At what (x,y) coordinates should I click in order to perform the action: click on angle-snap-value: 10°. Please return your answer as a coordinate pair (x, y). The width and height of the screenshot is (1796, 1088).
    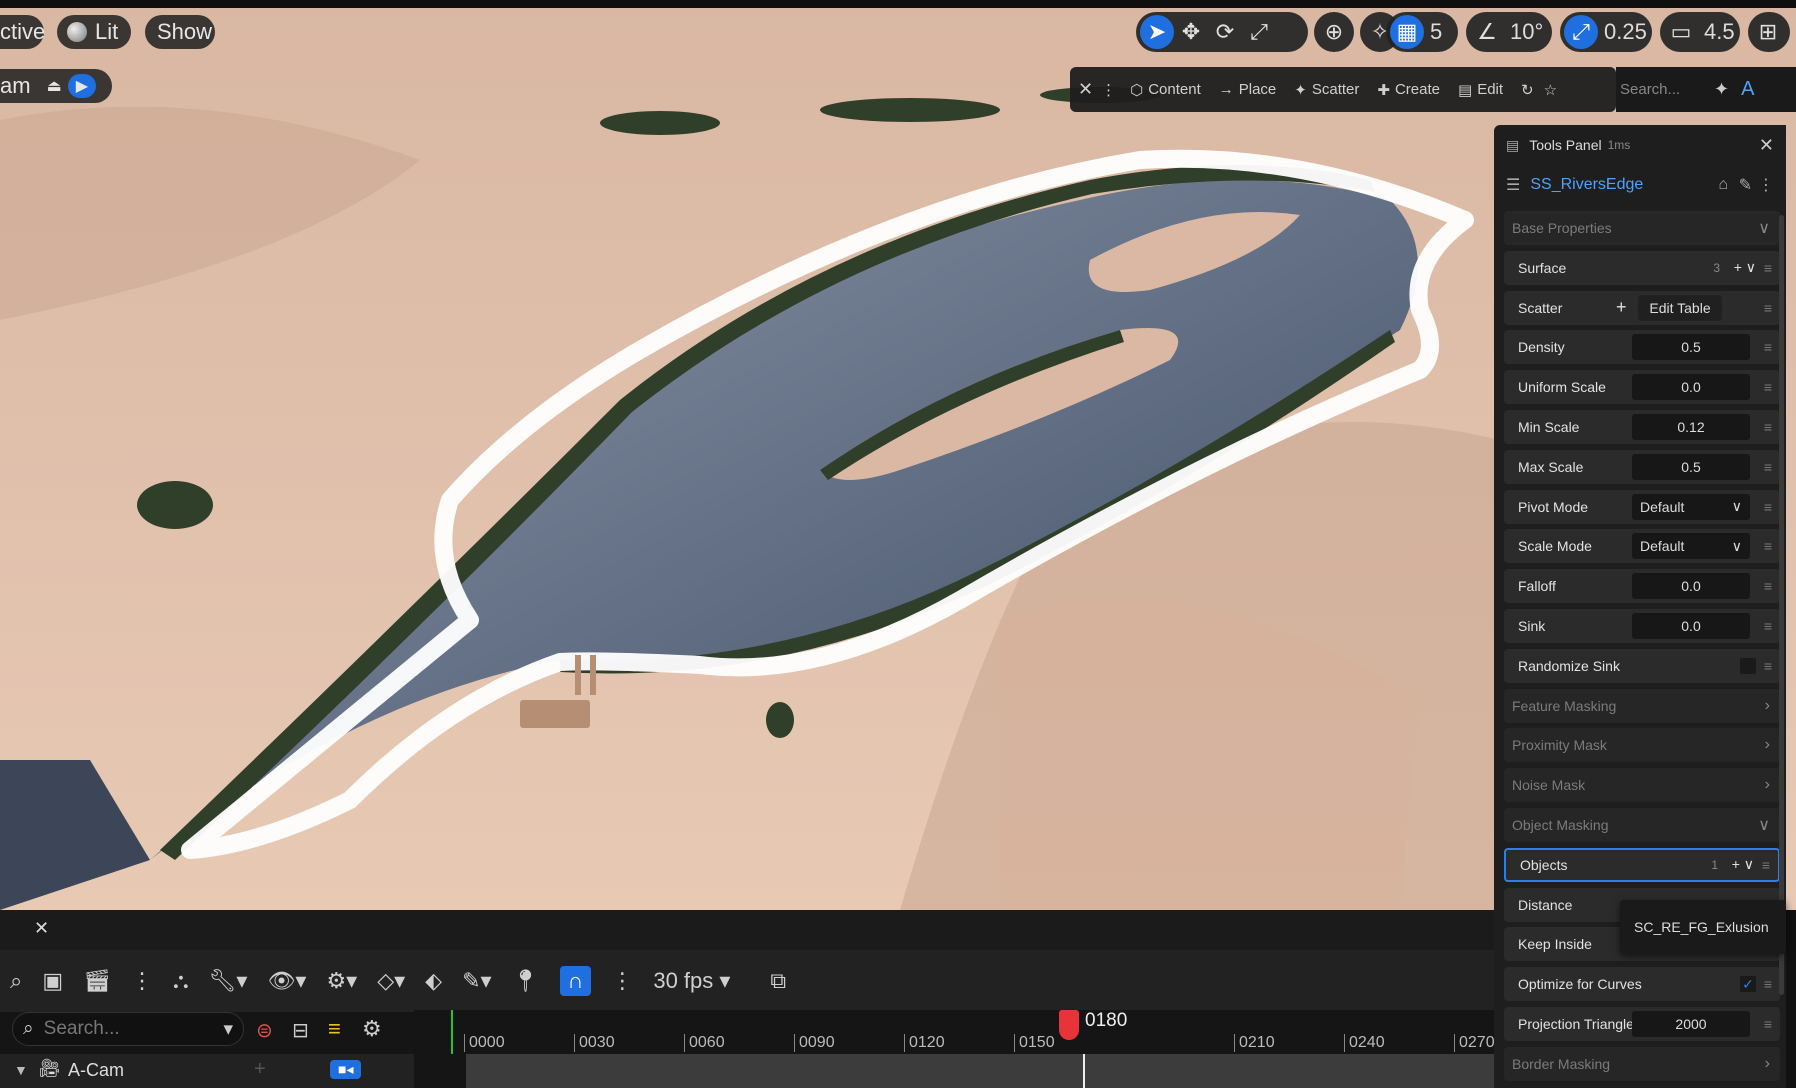
    Looking at the image, I should click on (1526, 32).